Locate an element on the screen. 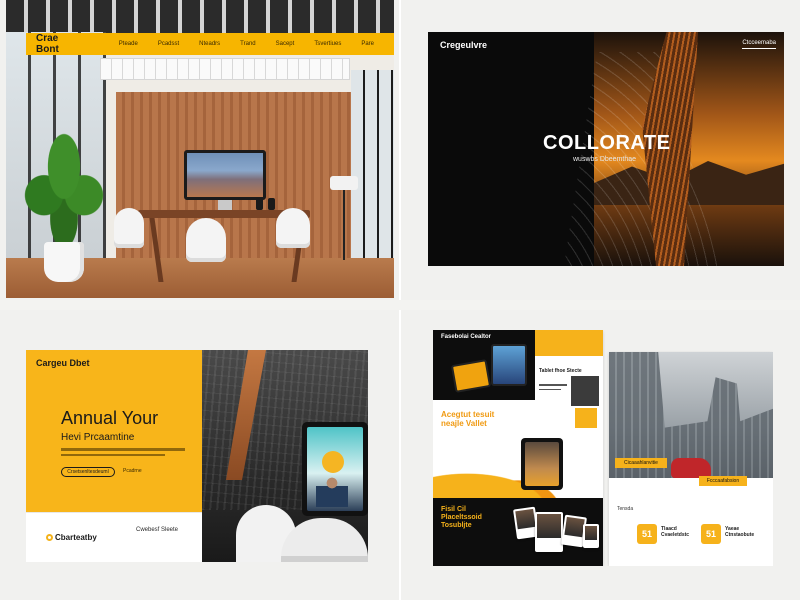  section-label: Tensda is located at coordinates (625, 509).